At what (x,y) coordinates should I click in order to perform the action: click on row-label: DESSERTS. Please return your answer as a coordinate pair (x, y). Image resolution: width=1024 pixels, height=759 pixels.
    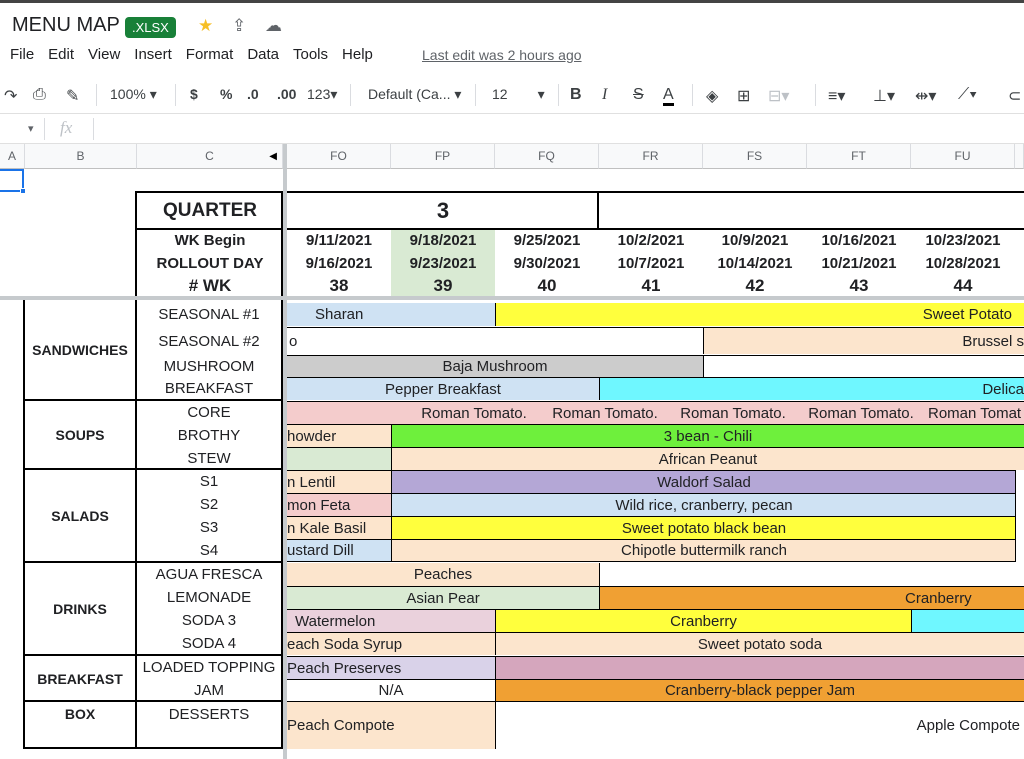
    Looking at the image, I should click on (209, 714).